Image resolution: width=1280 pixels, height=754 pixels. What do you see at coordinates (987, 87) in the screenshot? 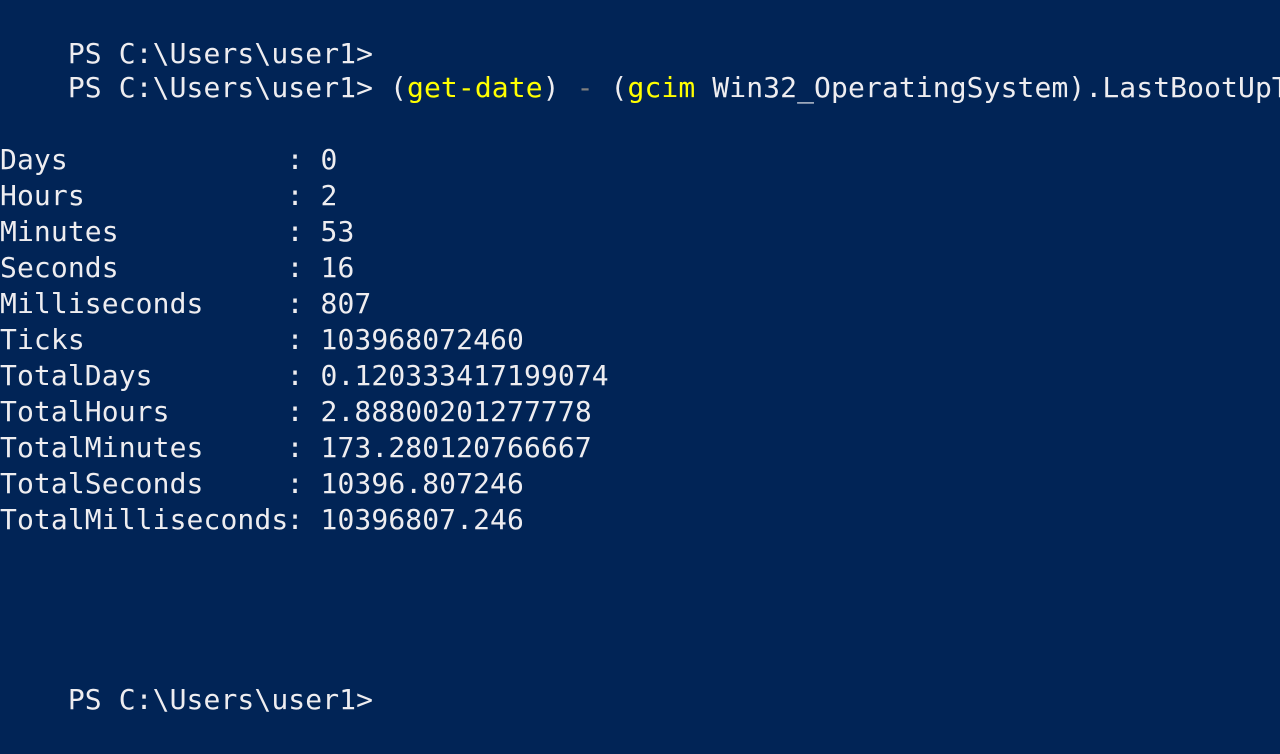
I see `command-arguments: Win32_OperatingSystem).LastBootUpTime` at bounding box center [987, 87].